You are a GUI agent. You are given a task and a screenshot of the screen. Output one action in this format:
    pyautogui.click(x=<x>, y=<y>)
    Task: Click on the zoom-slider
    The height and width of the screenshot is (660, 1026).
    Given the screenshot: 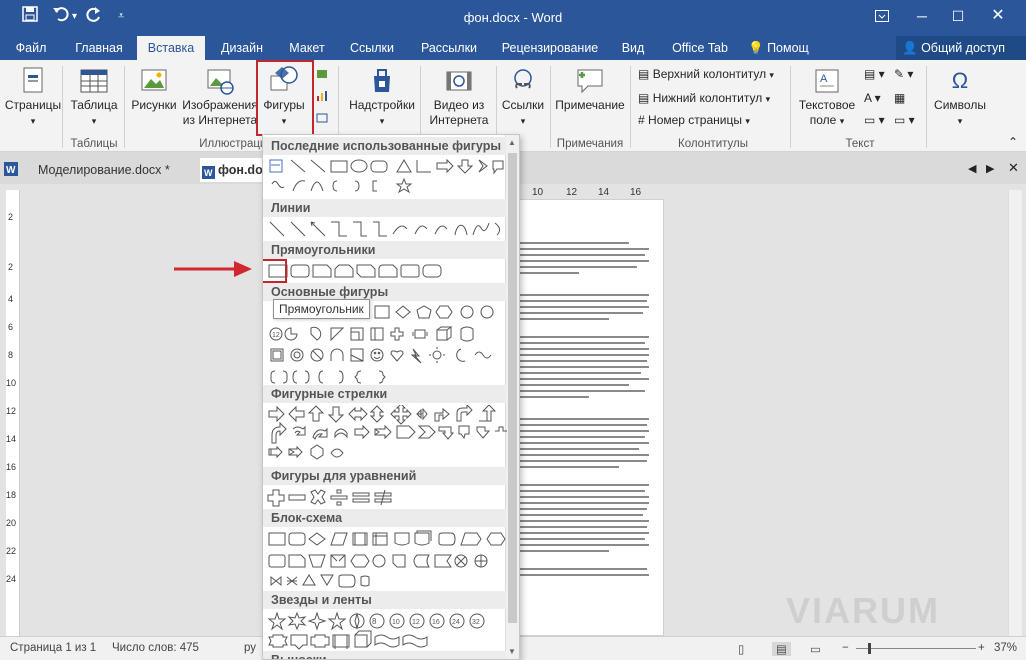 What is the action you would take?
    pyautogui.click(x=916, y=648)
    